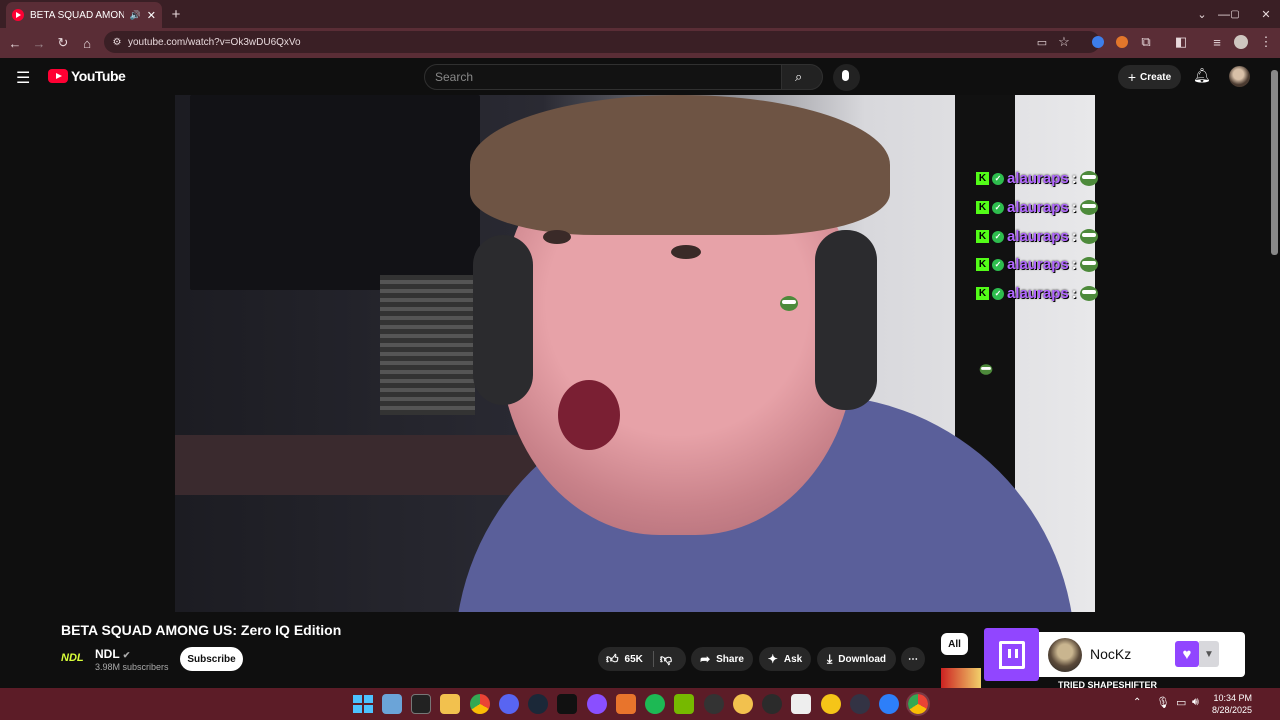 The image size is (1280, 720). I want to click on twitch-logo-icon, so click(1011, 654).